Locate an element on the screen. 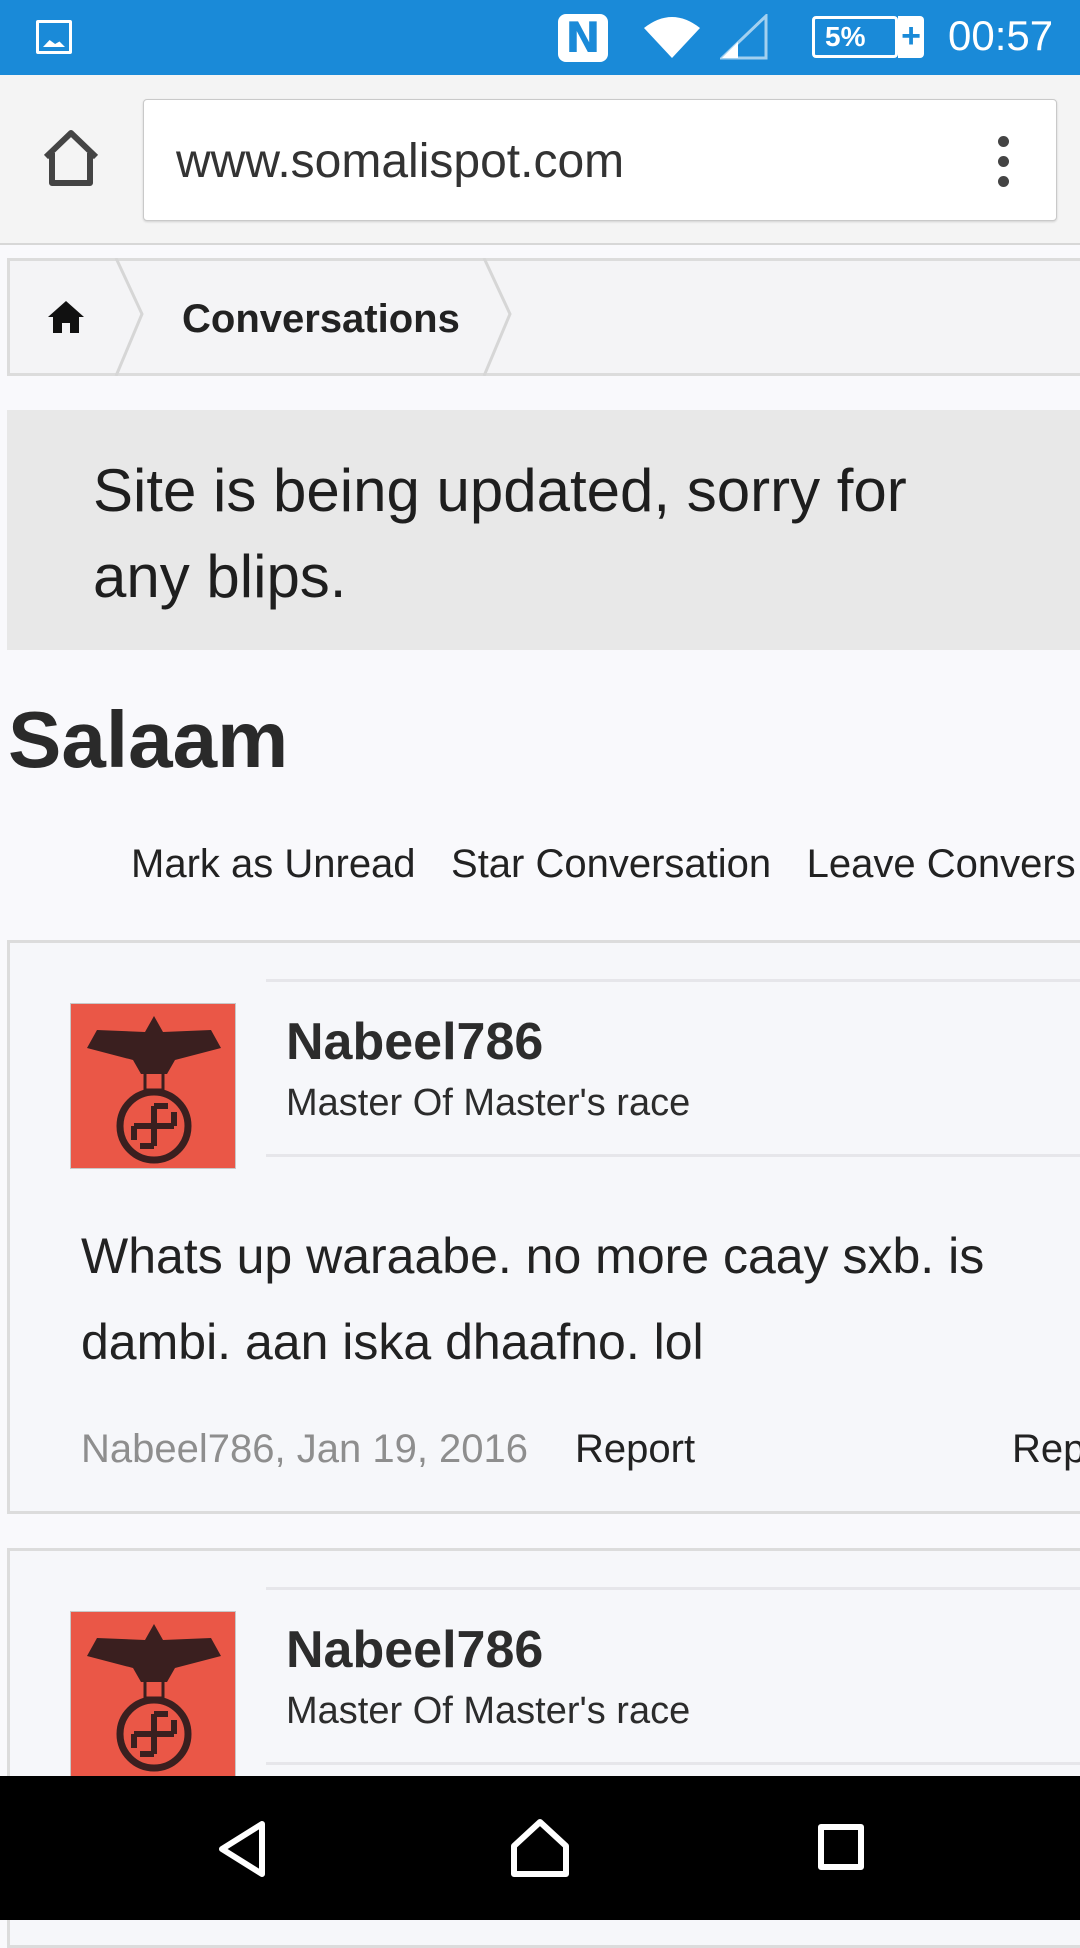 This screenshot has height=1948, width=1080. message-author-date: Nabeel786, Jan 19, 2016 is located at coordinates (304, 1449).